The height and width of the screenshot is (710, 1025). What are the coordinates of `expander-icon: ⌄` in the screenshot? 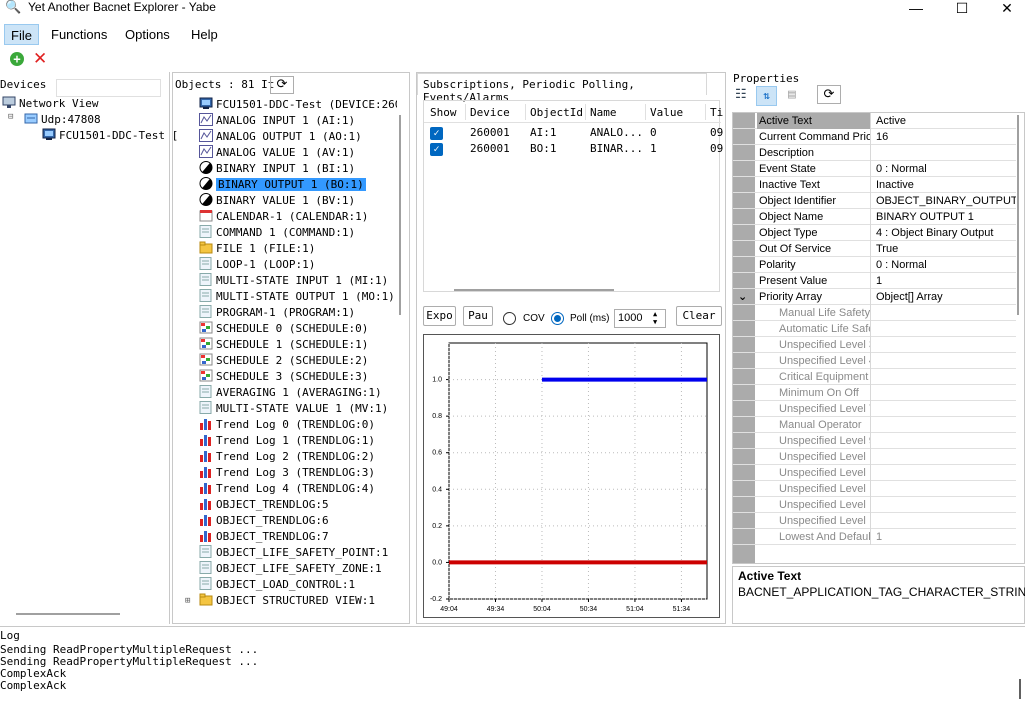 It's located at (742, 297).